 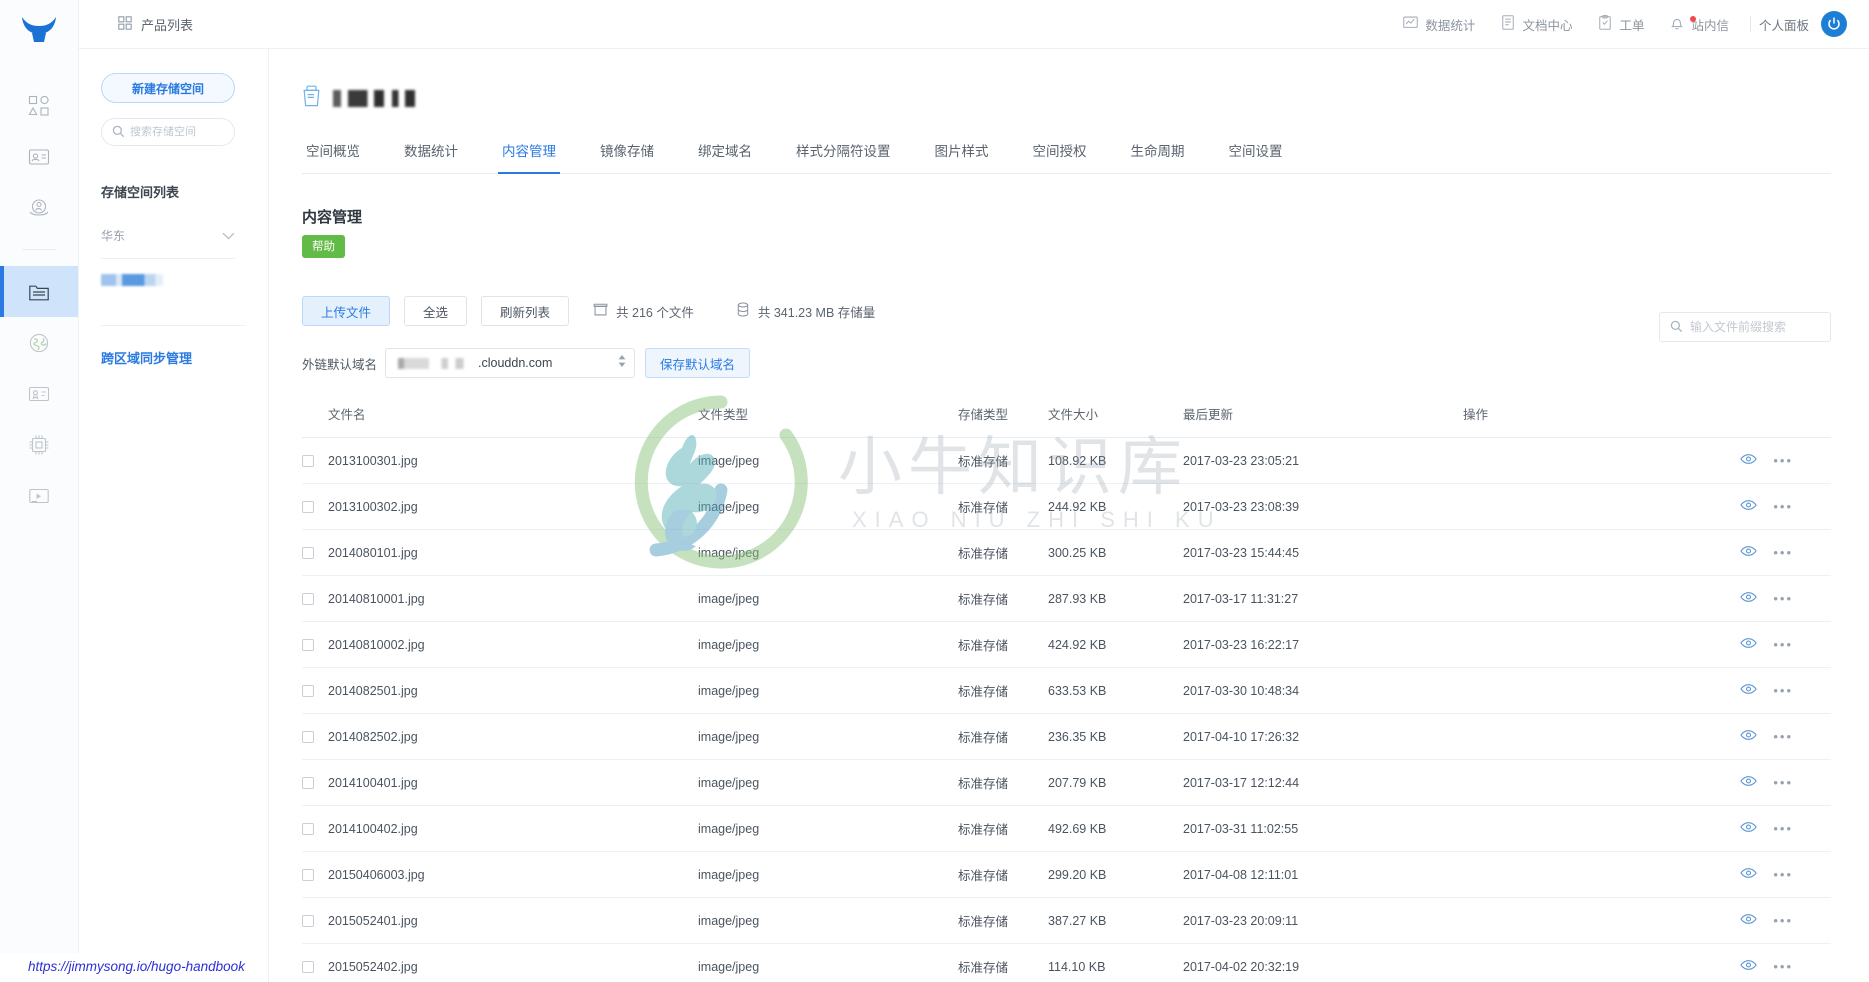 What do you see at coordinates (168, 243) in the screenshot?
I see `region-selector: 华东` at bounding box center [168, 243].